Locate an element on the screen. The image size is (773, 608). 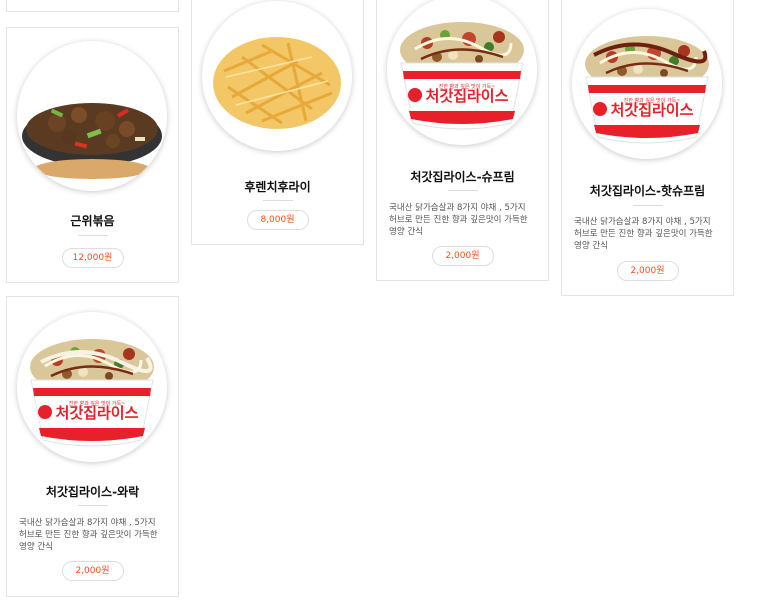
menu-item-title: 처갓집라이스-와락 is located at coordinates (92, 492).